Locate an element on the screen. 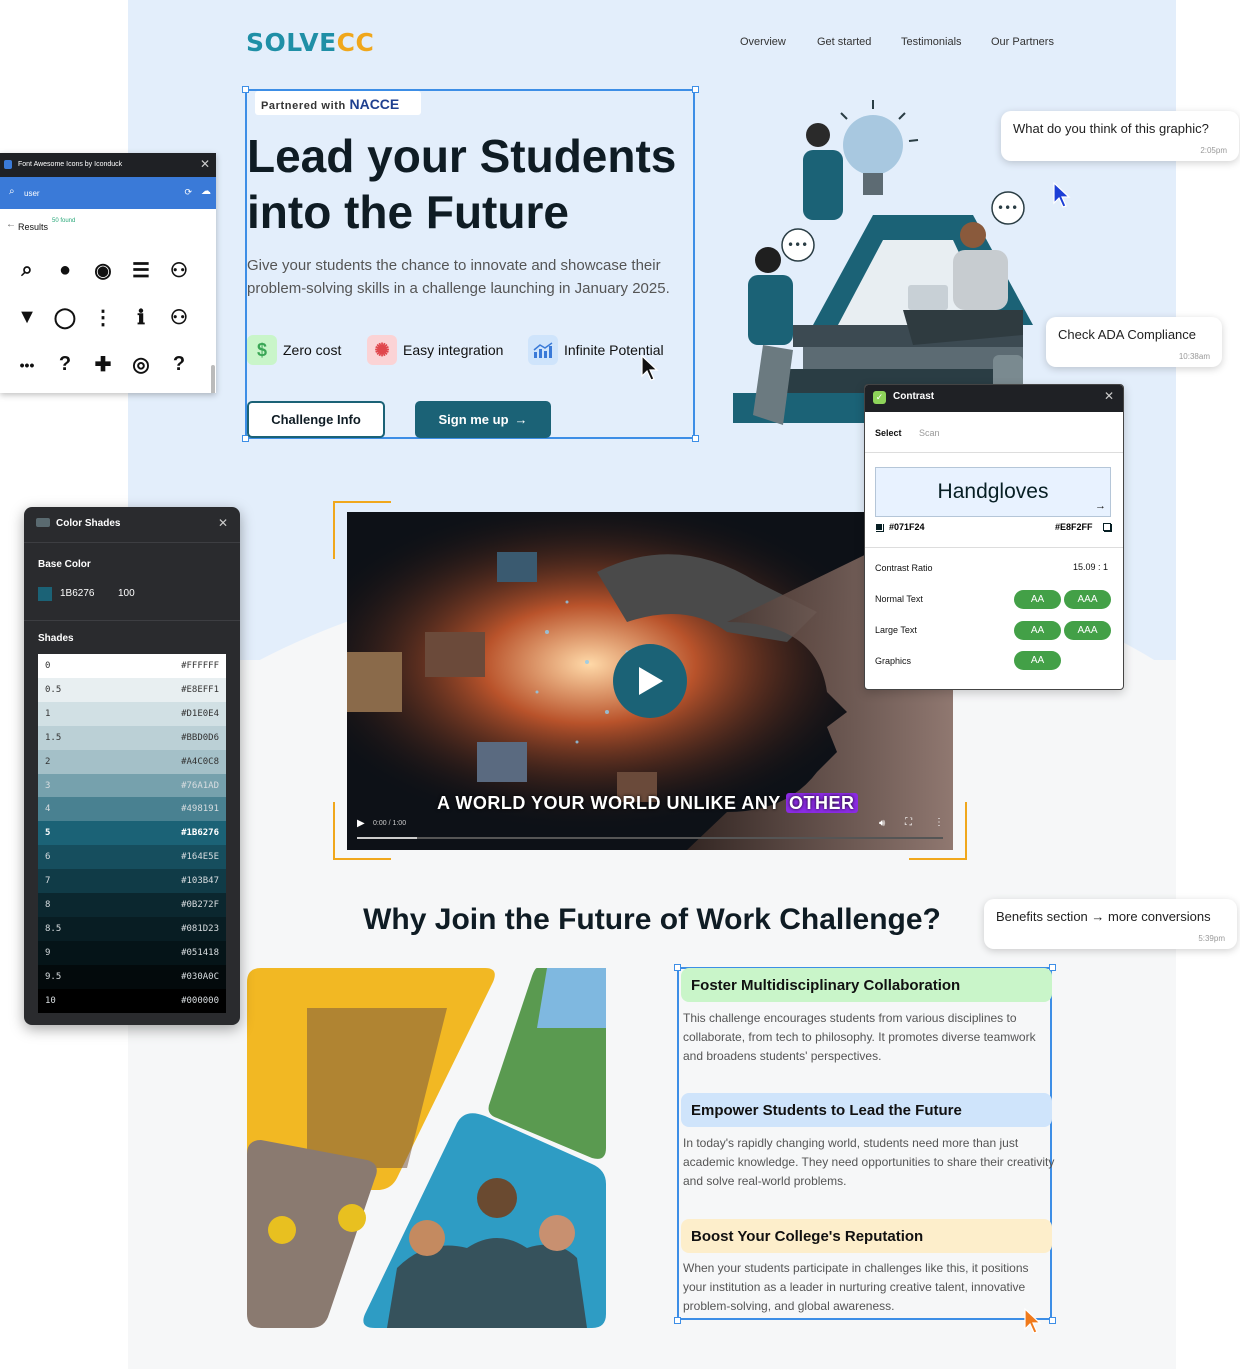  video-time: 0:00 / 1:00 is located at coordinates (390, 823).